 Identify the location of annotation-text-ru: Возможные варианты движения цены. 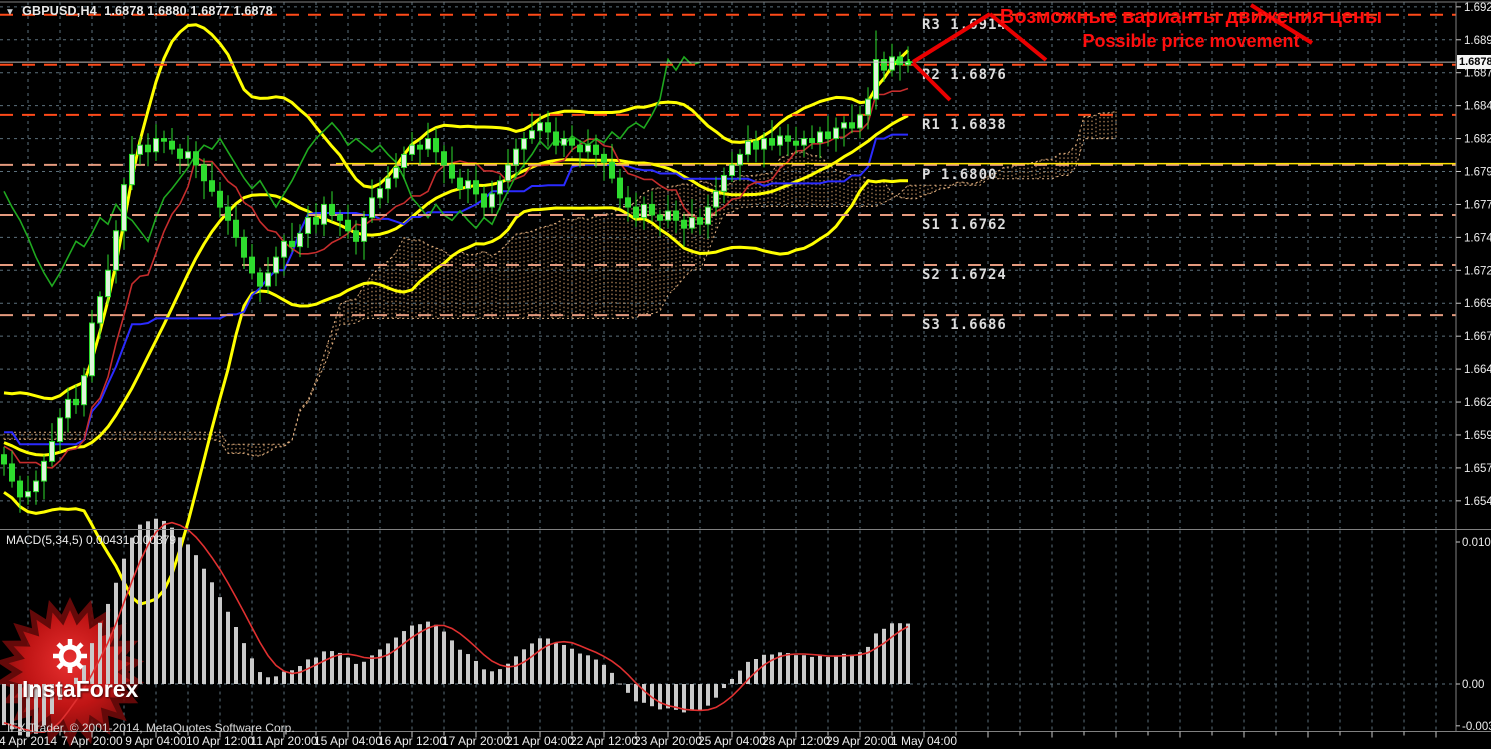
(1191, 17).